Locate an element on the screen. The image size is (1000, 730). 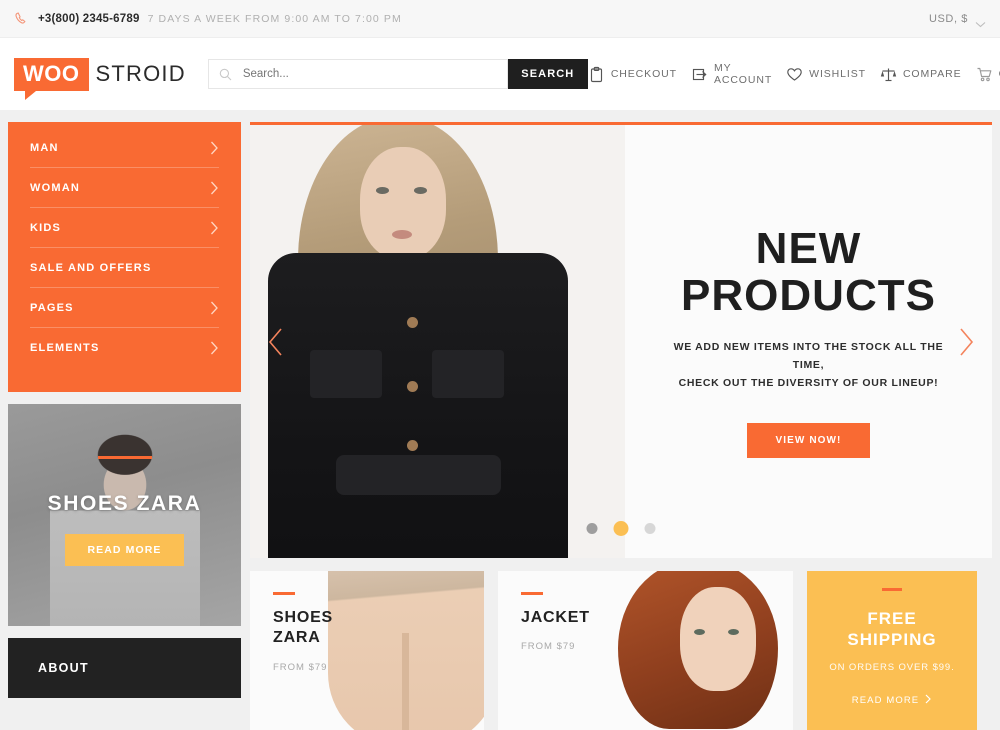
sidebar-item-kids: KIDS is located at coordinates (124, 228).